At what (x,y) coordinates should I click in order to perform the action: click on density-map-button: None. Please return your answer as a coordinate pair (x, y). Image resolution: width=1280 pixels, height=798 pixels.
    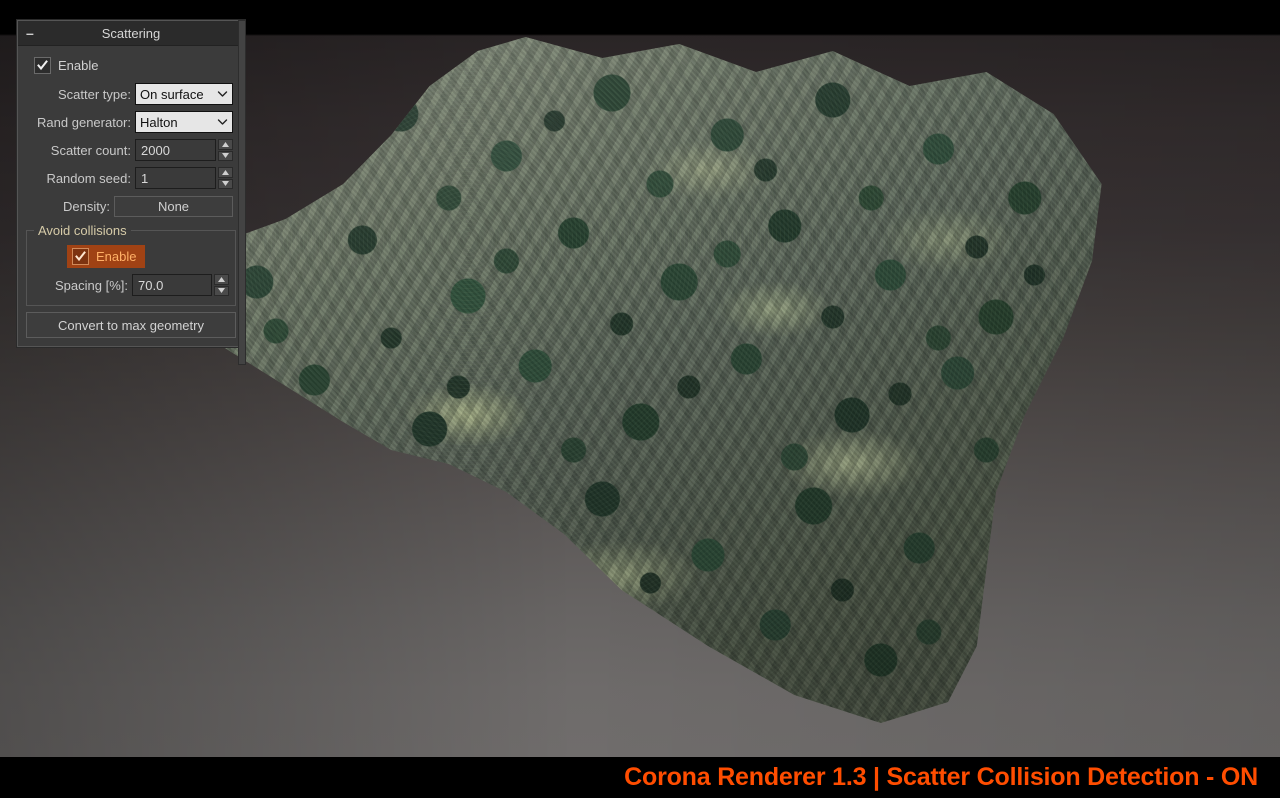
    Looking at the image, I should click on (173, 206).